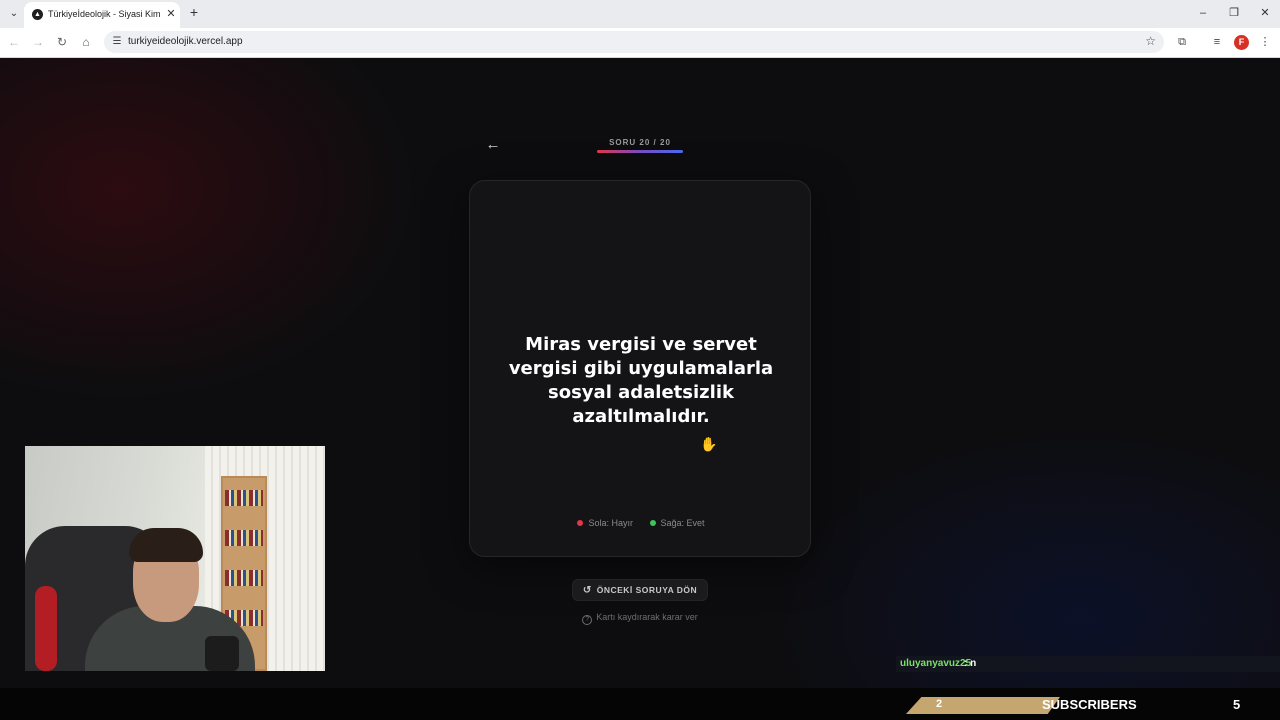 This screenshot has height=720, width=1280. What do you see at coordinates (194, 13) in the screenshot?
I see `new-tab-button: +` at bounding box center [194, 13].